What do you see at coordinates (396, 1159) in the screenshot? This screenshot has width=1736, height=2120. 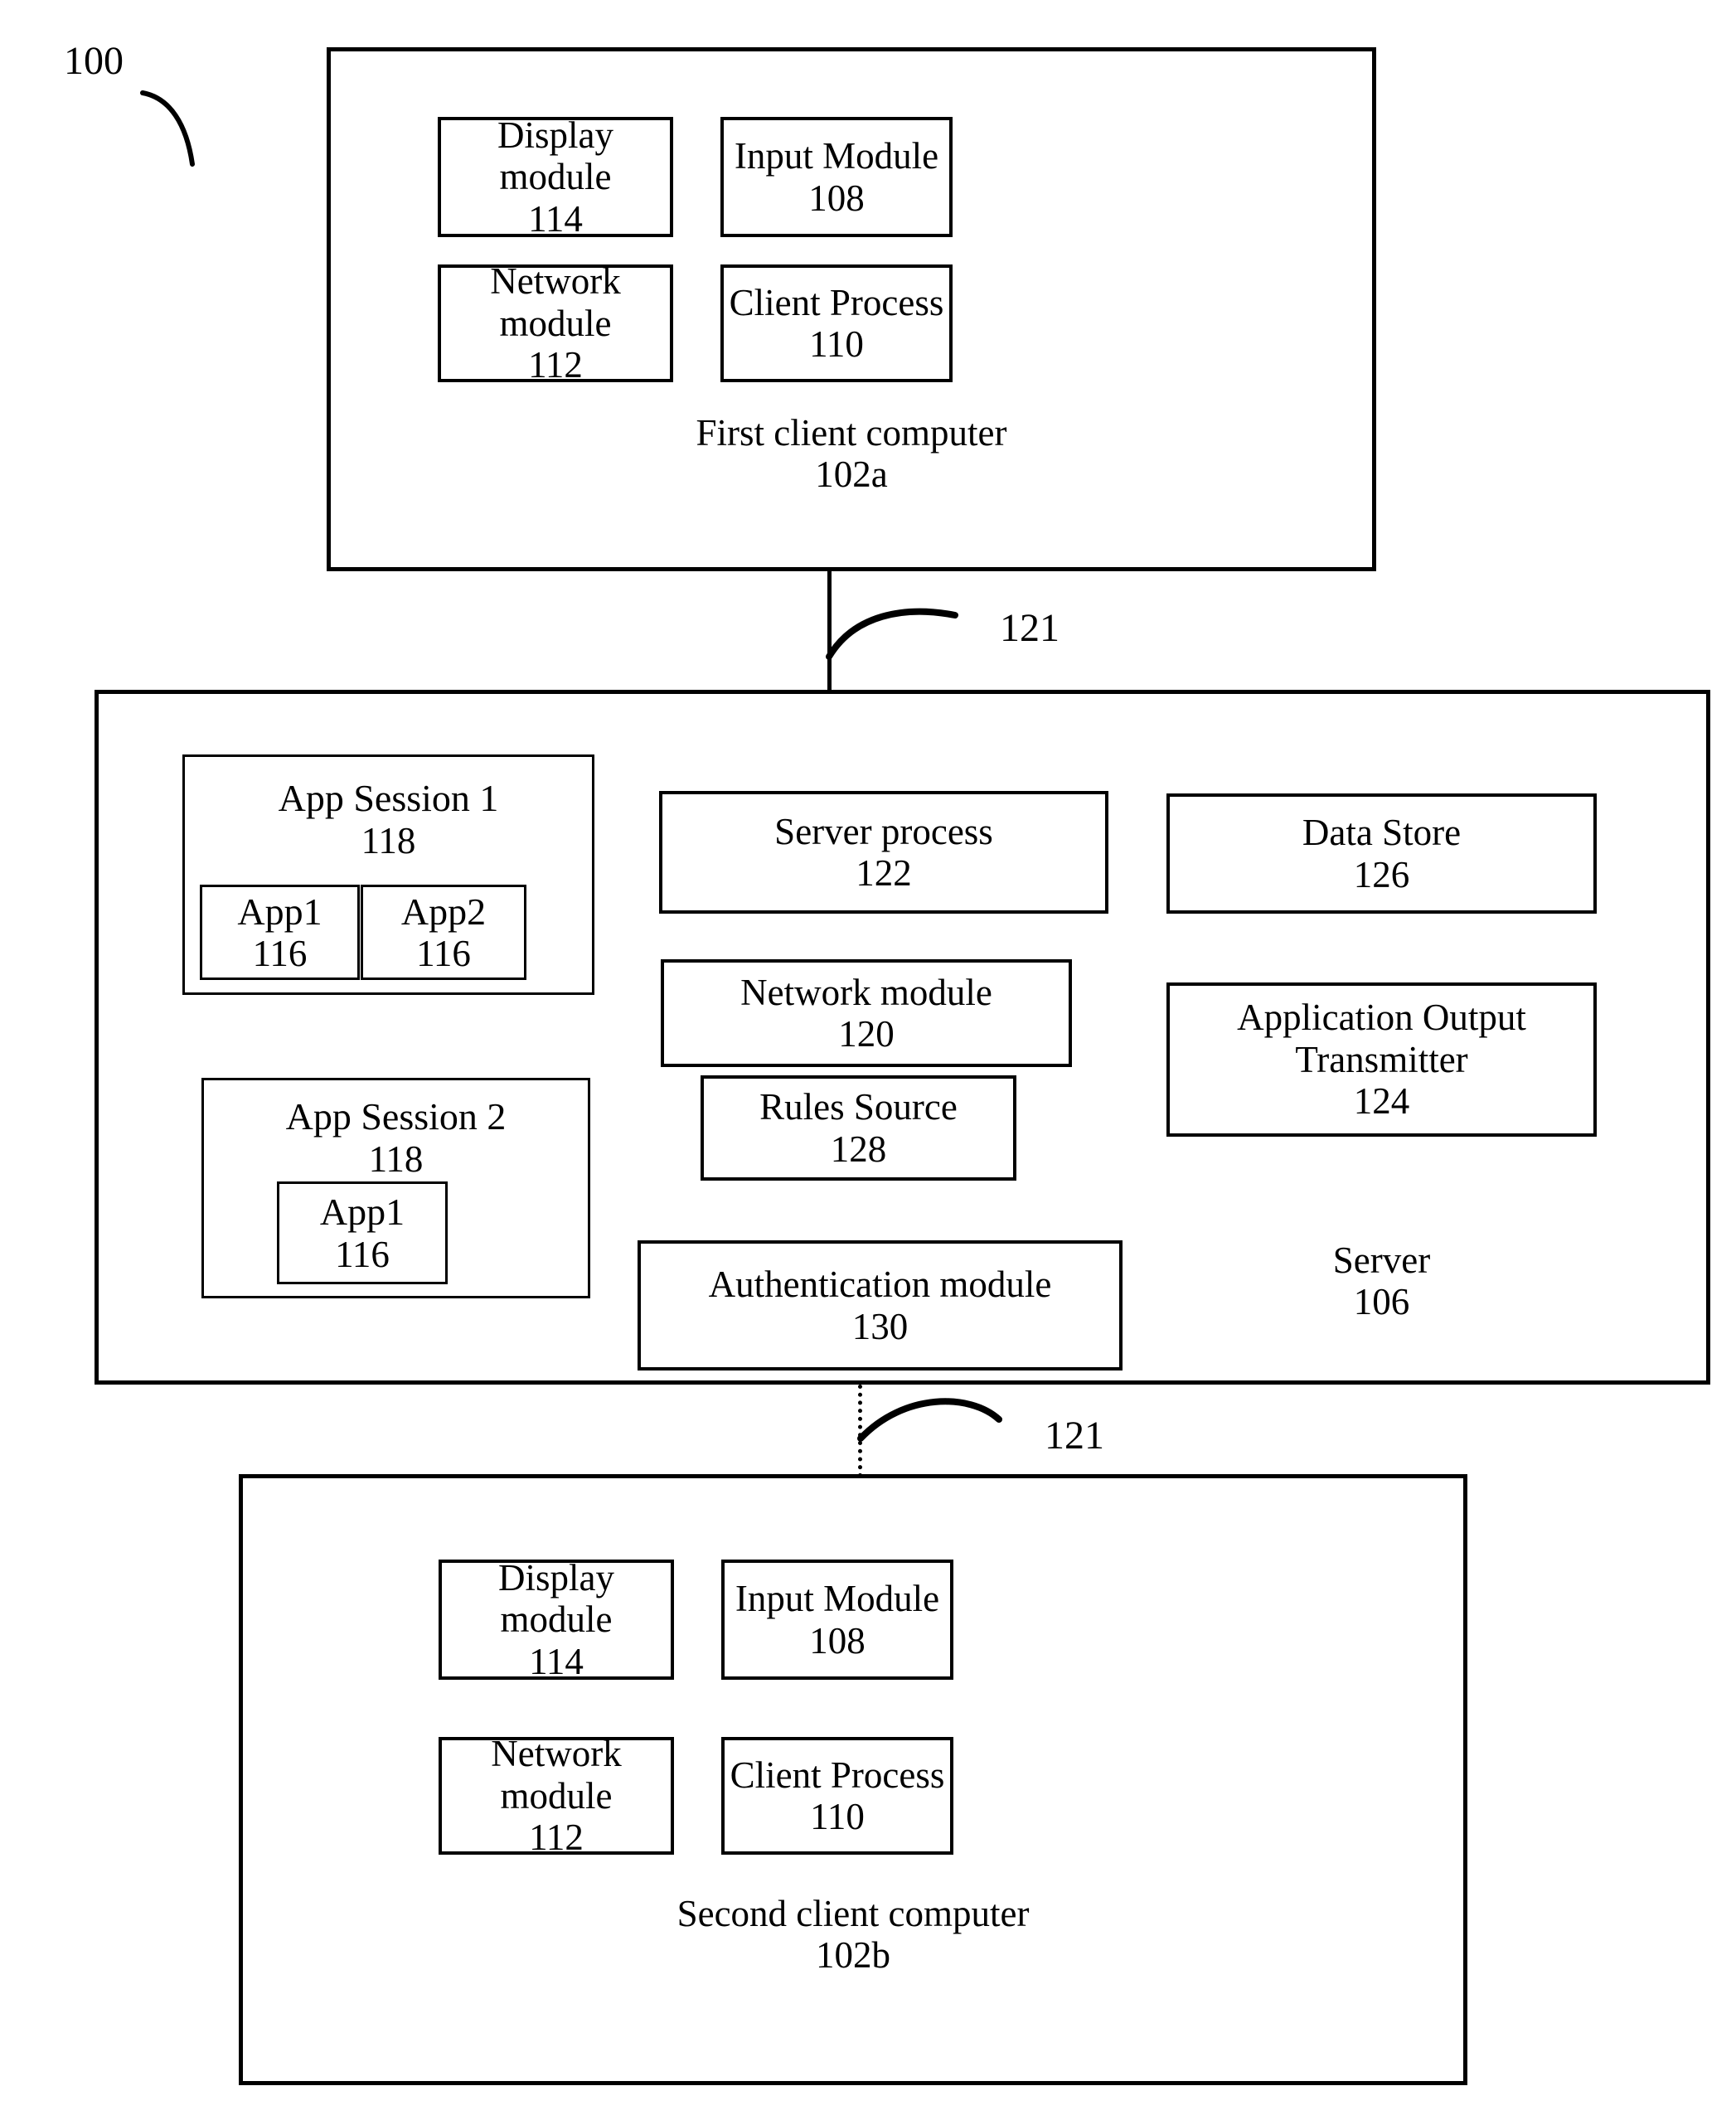 I see `app-session-2-ref: 118` at bounding box center [396, 1159].